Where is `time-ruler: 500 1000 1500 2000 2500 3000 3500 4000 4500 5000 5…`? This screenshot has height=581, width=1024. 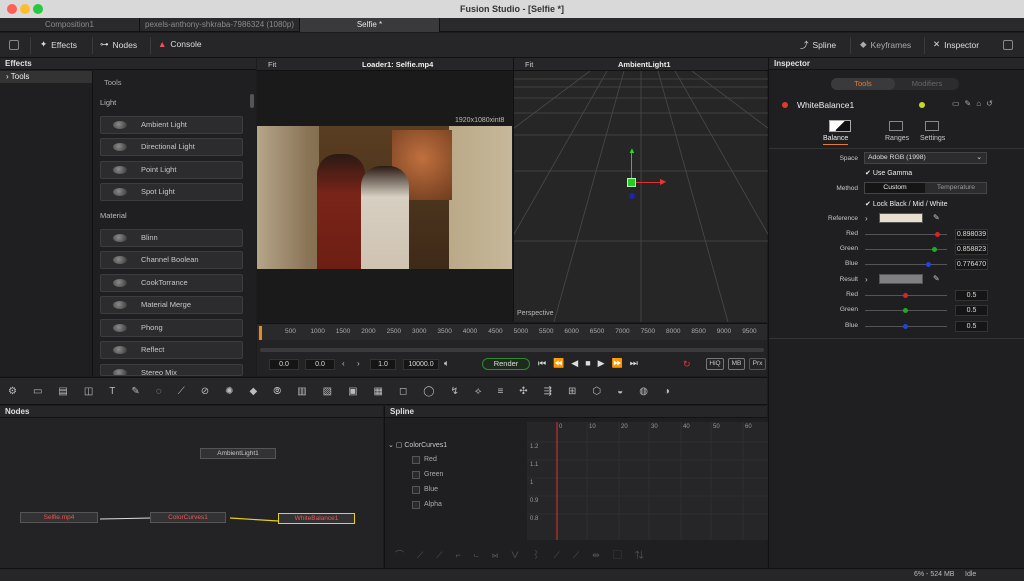 time-ruler: 500 1000 1500 2000 2500 3000 3500 4000 4500 5000 5… is located at coordinates (512, 331).